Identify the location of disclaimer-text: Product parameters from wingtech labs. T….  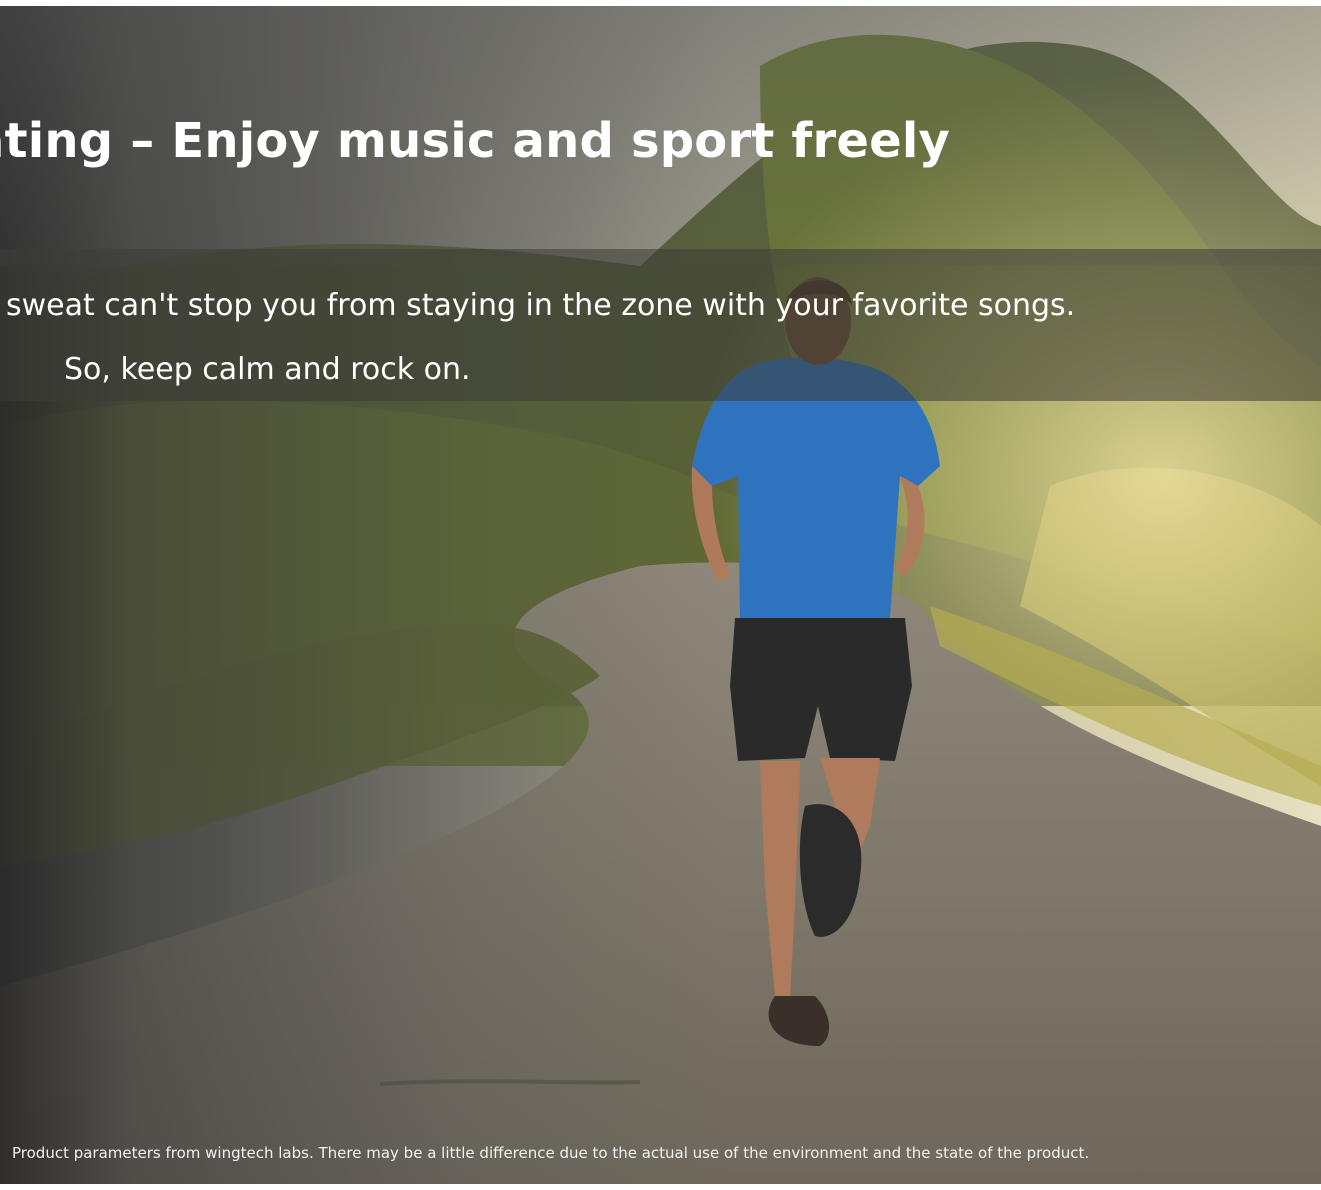
(551, 1153).